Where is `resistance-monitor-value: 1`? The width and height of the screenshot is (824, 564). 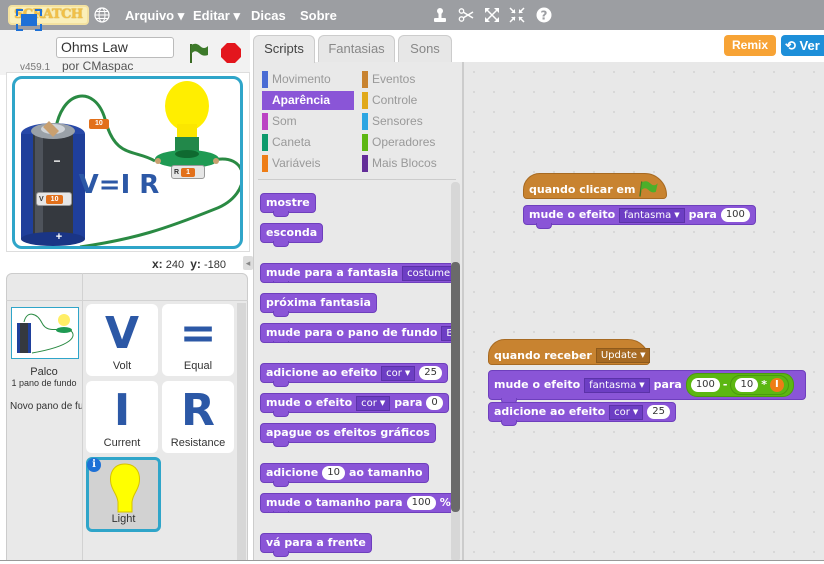 resistance-monitor-value: 1 is located at coordinates (188, 172).